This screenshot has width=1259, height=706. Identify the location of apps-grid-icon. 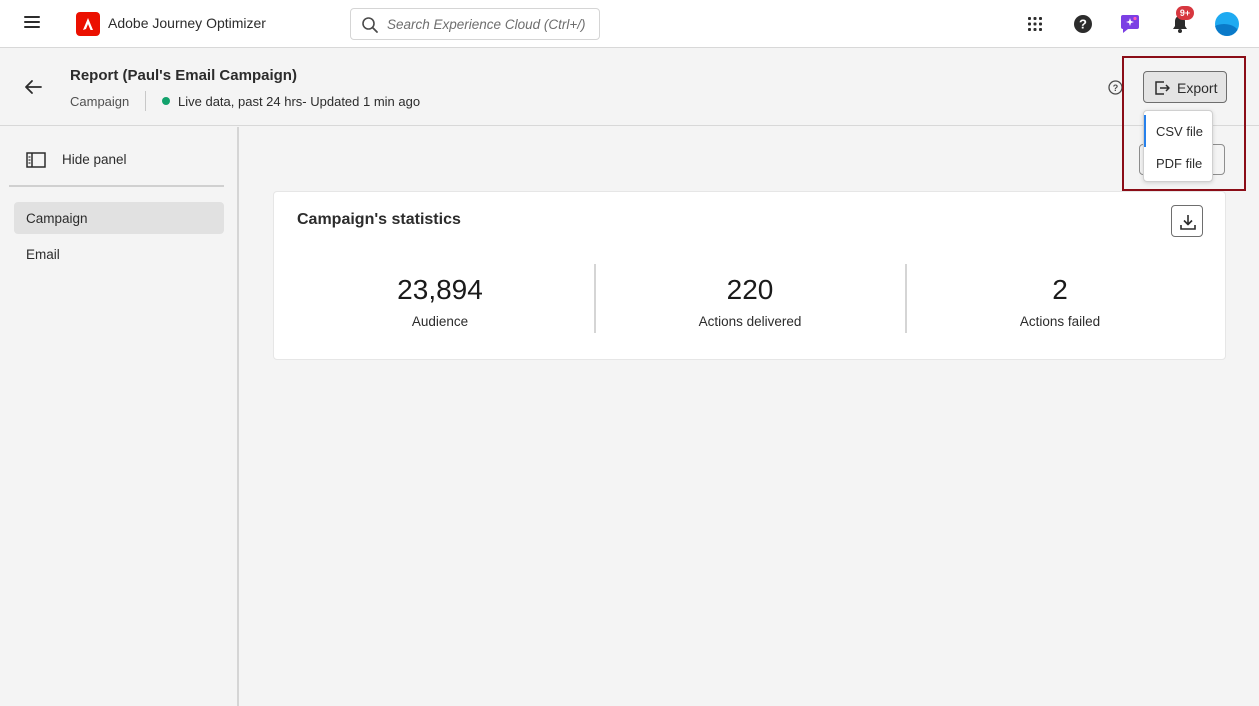
(1035, 24).